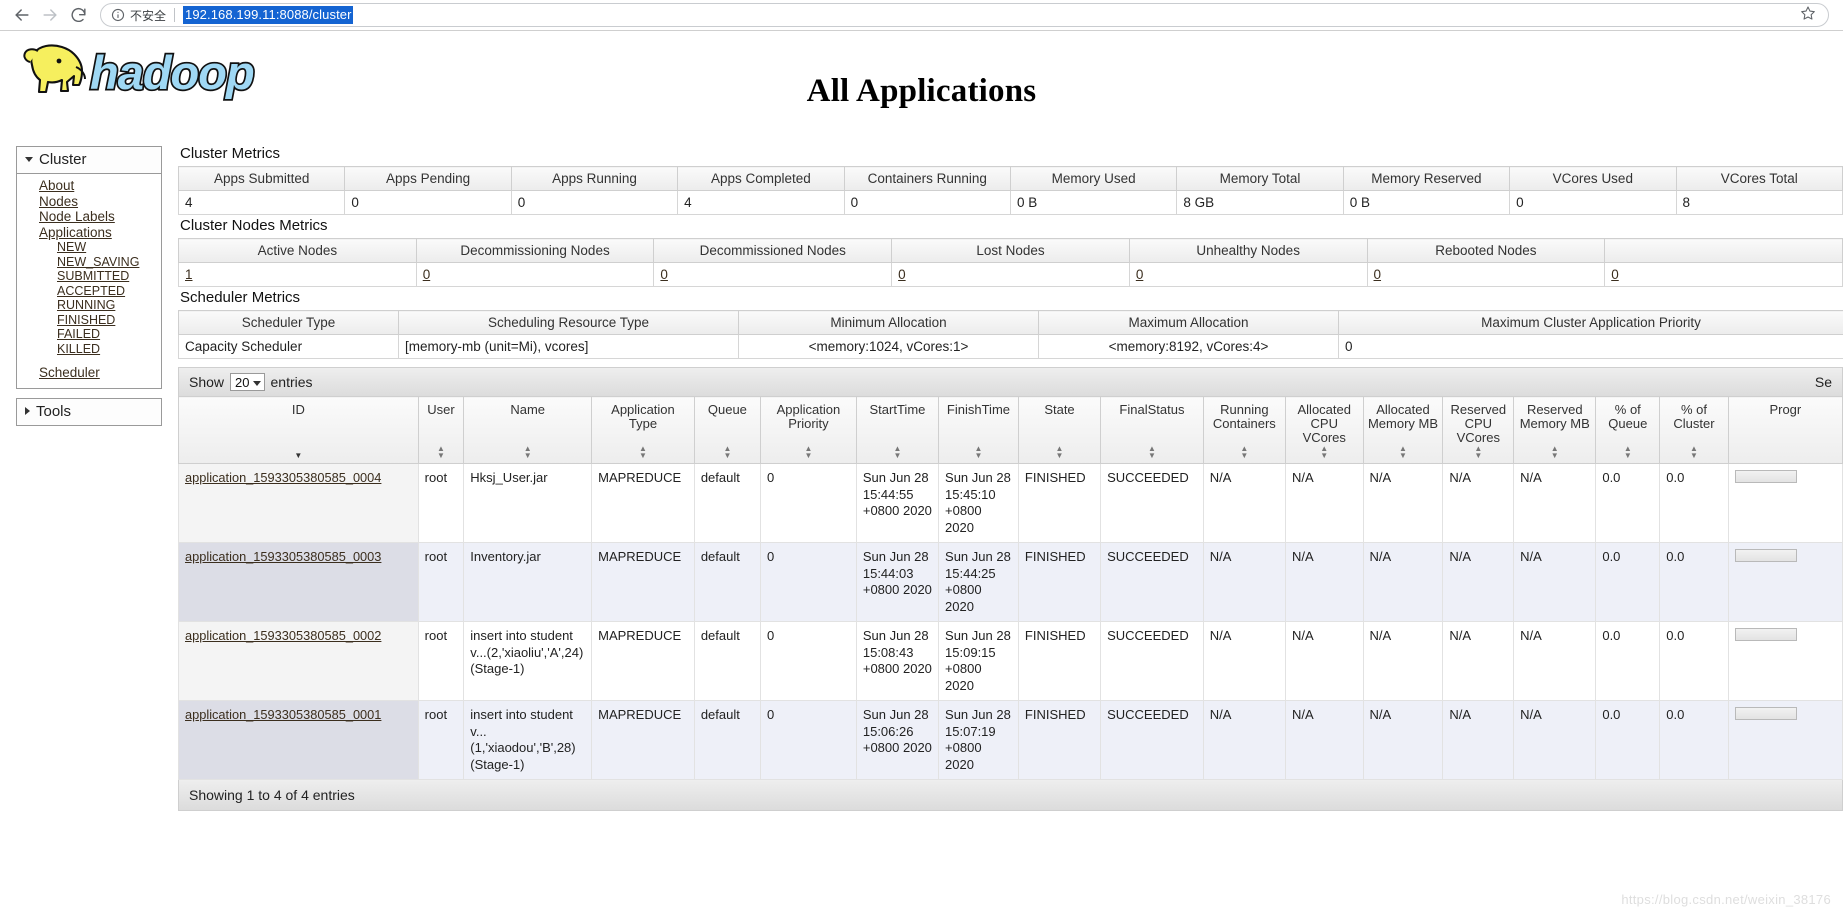 This screenshot has height=915, width=1843. Describe the element at coordinates (1010, 274) in the screenshot. I see `td-lost-nodes: 0` at that location.